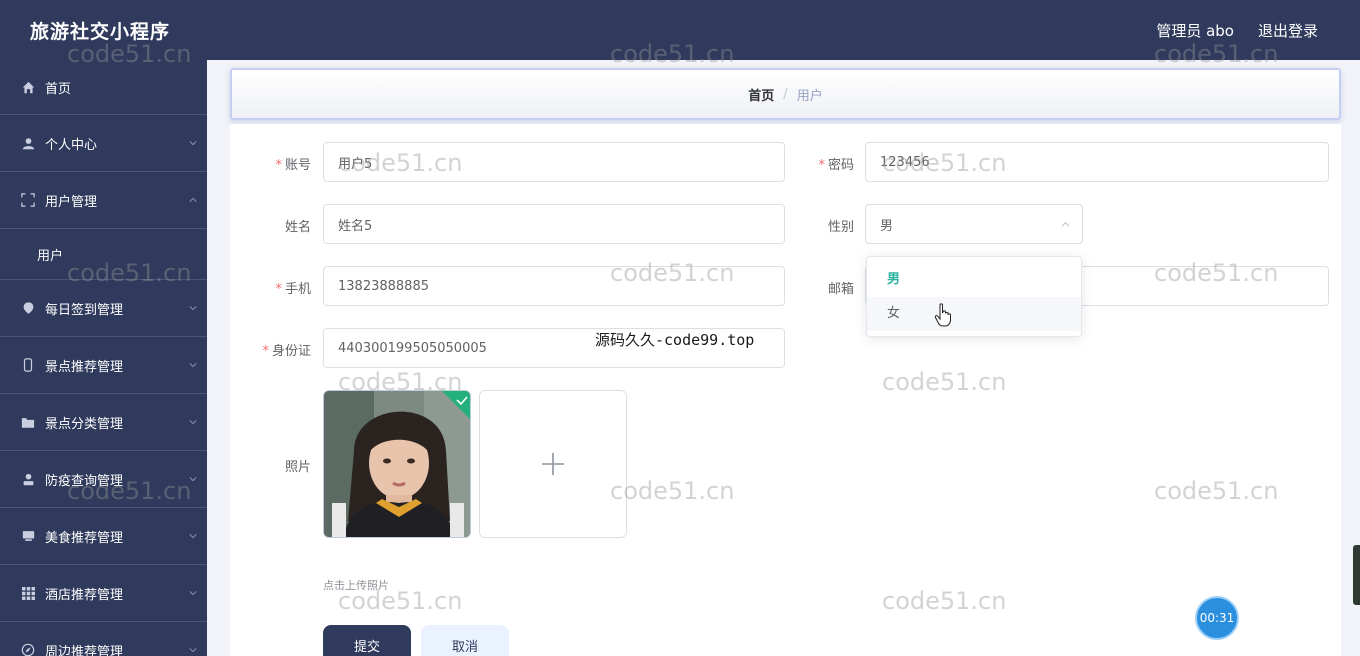 This screenshot has height=656, width=1360. What do you see at coordinates (71, 145) in the screenshot?
I see `sidebar-item-label: 个人中心` at bounding box center [71, 145].